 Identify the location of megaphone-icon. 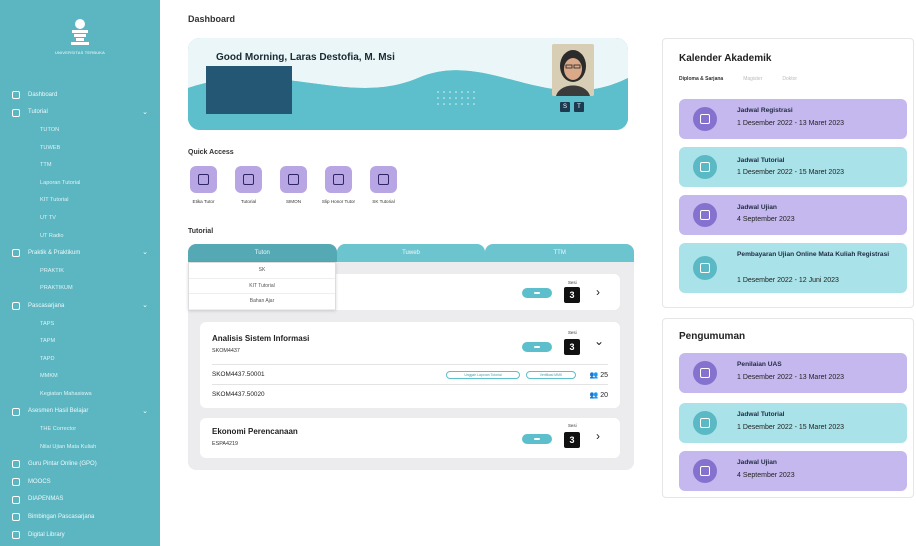
(705, 471).